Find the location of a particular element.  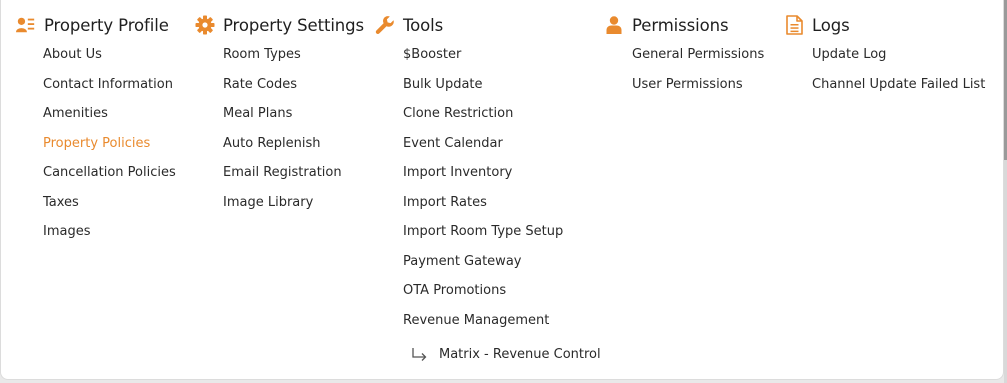

menu-item-general-permissions: General Permissions is located at coordinates (698, 60).